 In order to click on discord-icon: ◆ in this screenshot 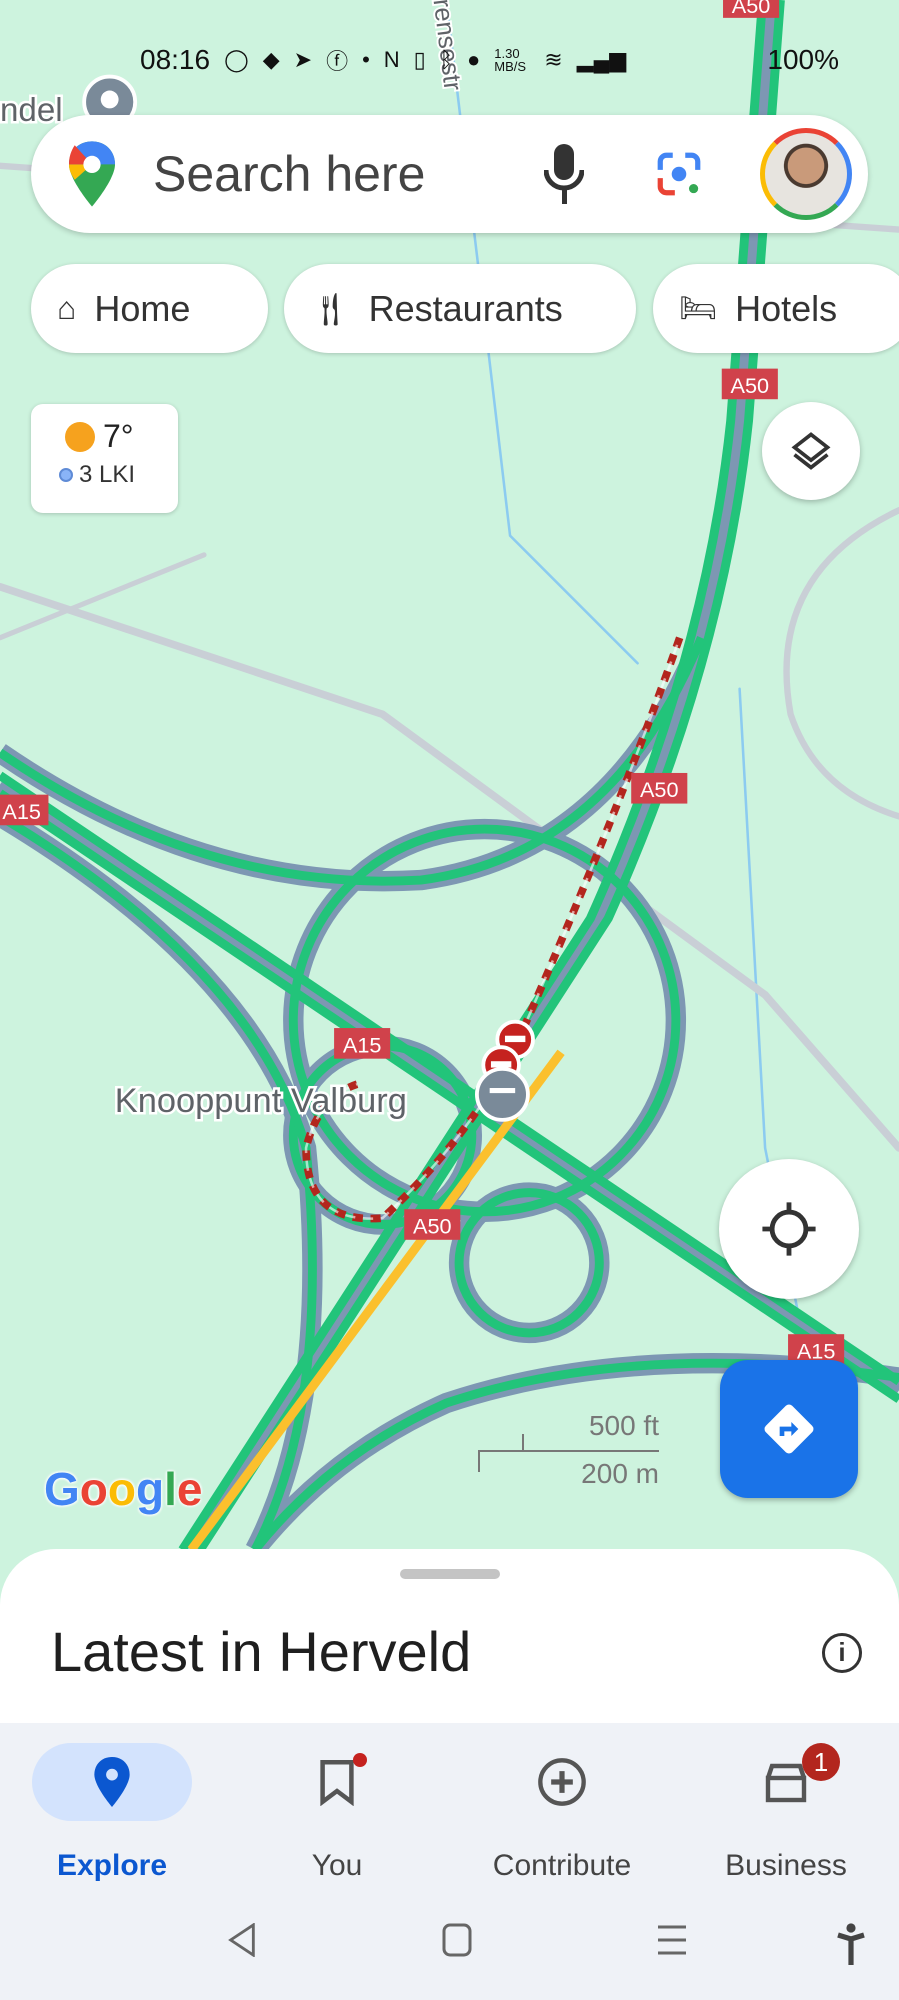, I will do `click(271, 59)`.